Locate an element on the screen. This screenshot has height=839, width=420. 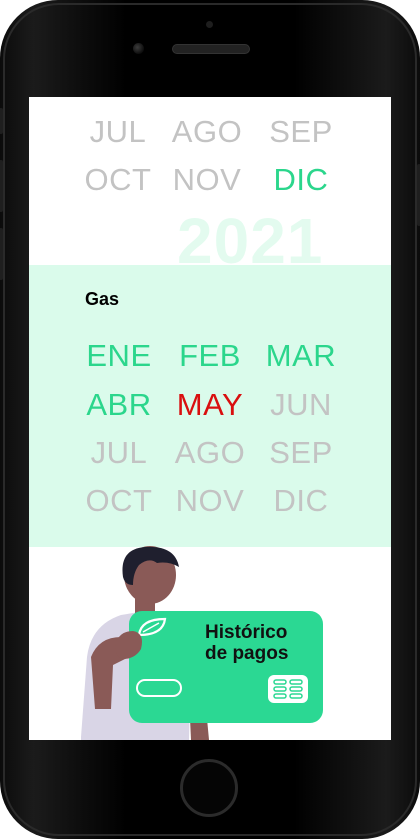
toggle-pill-icon is located at coordinates (159, 688).